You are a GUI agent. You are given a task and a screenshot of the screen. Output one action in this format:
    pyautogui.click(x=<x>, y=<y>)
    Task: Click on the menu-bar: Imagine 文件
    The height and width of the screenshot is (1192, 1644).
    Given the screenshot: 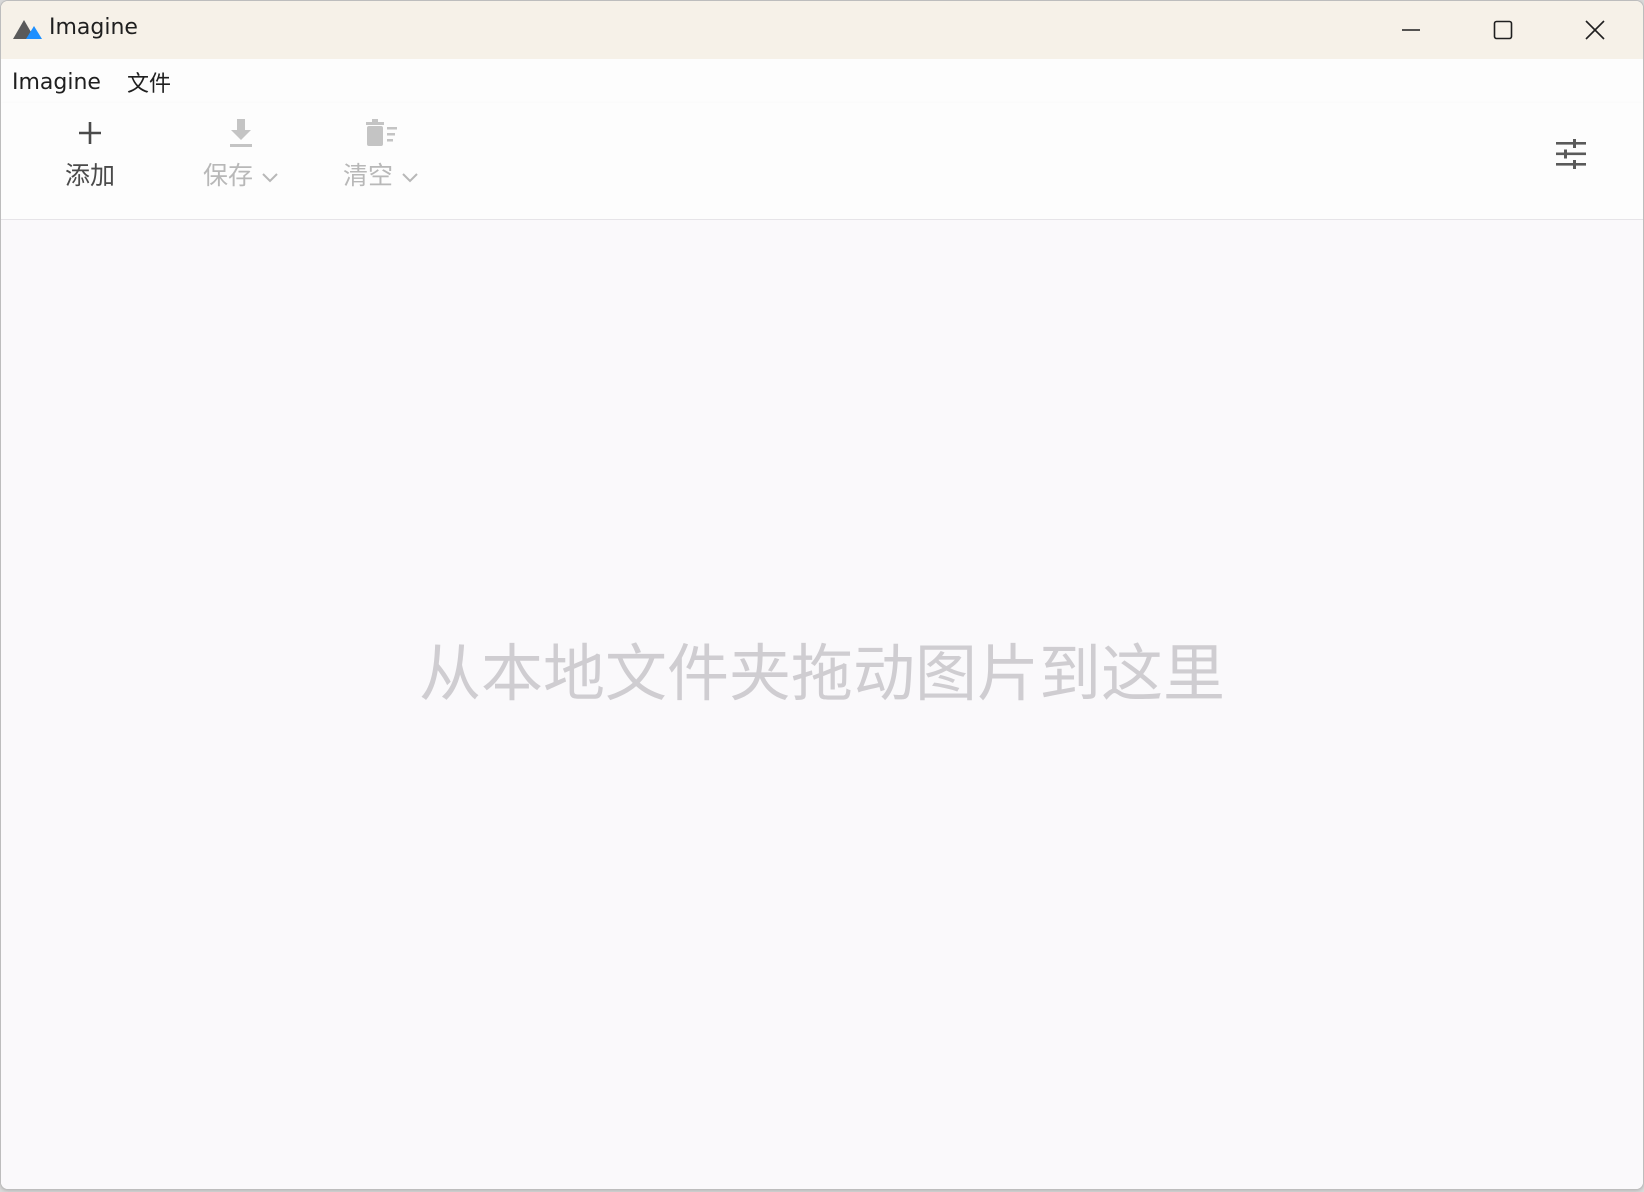 What is the action you would take?
    pyautogui.click(x=822, y=81)
    